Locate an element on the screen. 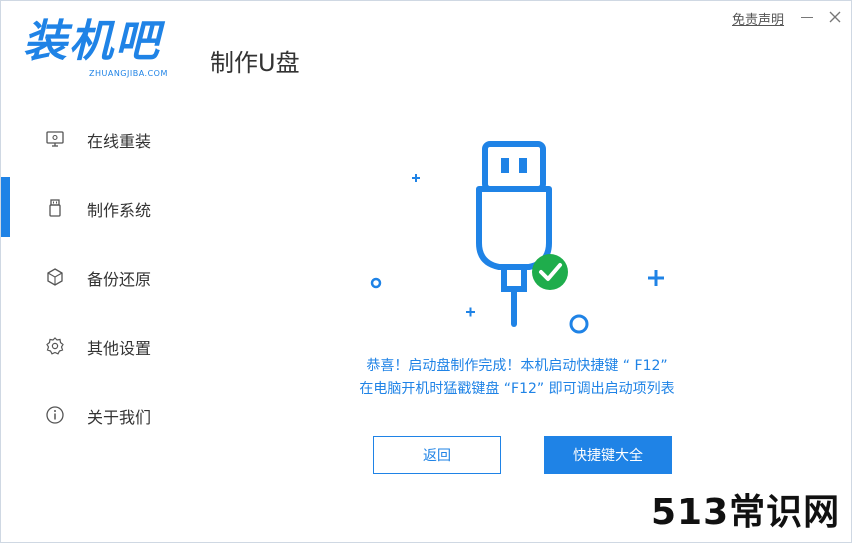 The width and height of the screenshot is (852, 543). usb-cable-icon is located at coordinates (517, 237).